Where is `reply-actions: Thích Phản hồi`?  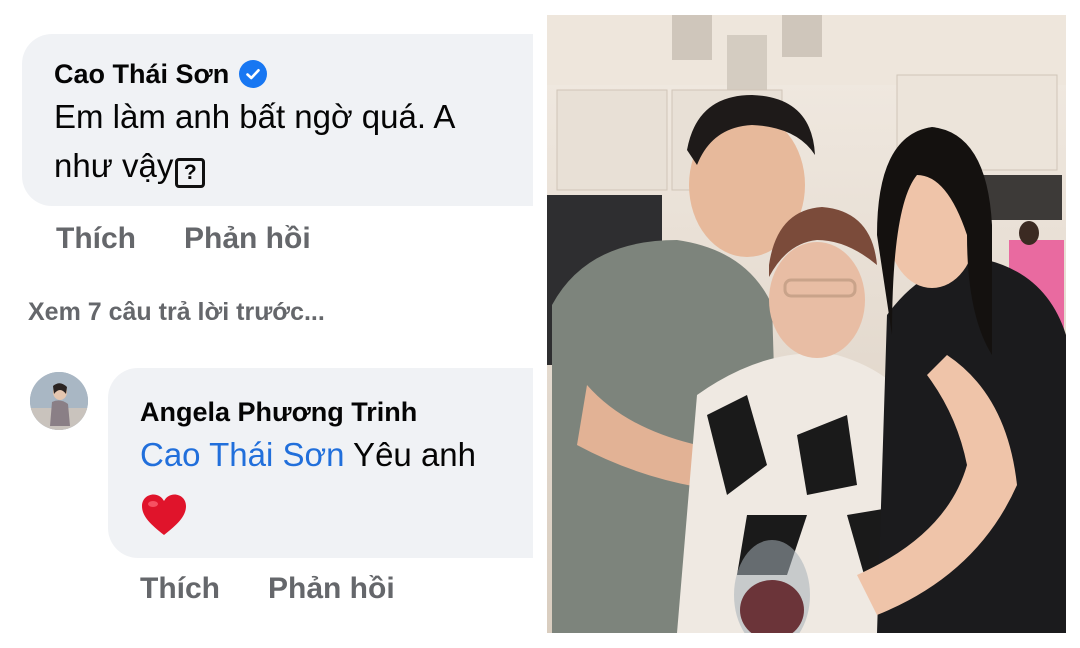 reply-actions: Thích Phản hồi is located at coordinates (267, 589).